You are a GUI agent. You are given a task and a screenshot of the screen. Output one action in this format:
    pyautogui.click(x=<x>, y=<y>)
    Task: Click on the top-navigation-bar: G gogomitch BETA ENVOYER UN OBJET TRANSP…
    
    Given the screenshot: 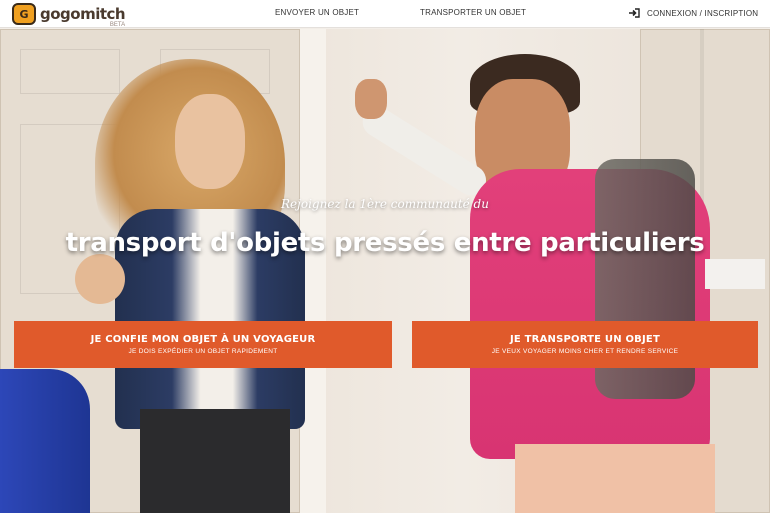 What is the action you would take?
    pyautogui.click(x=385, y=14)
    